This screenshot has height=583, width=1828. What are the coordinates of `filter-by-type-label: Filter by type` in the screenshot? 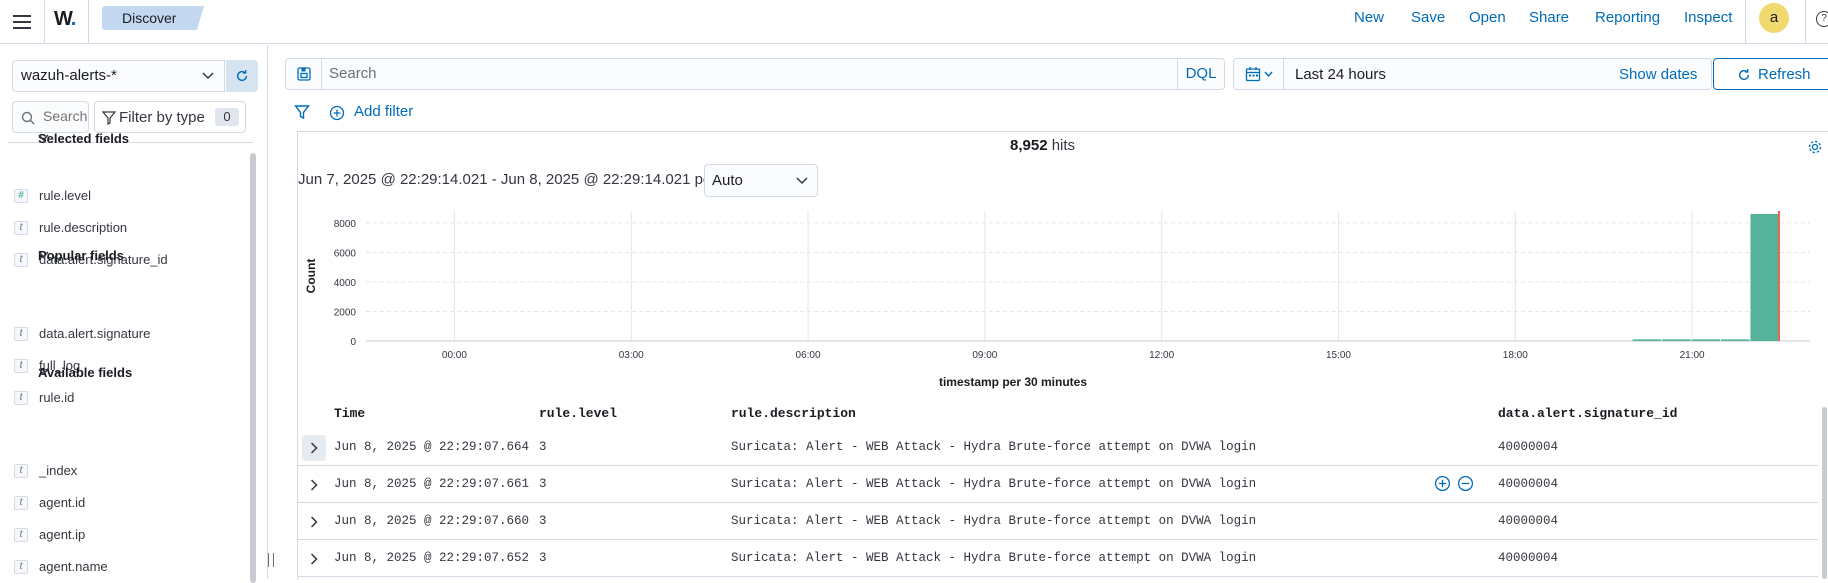 It's located at (162, 117).